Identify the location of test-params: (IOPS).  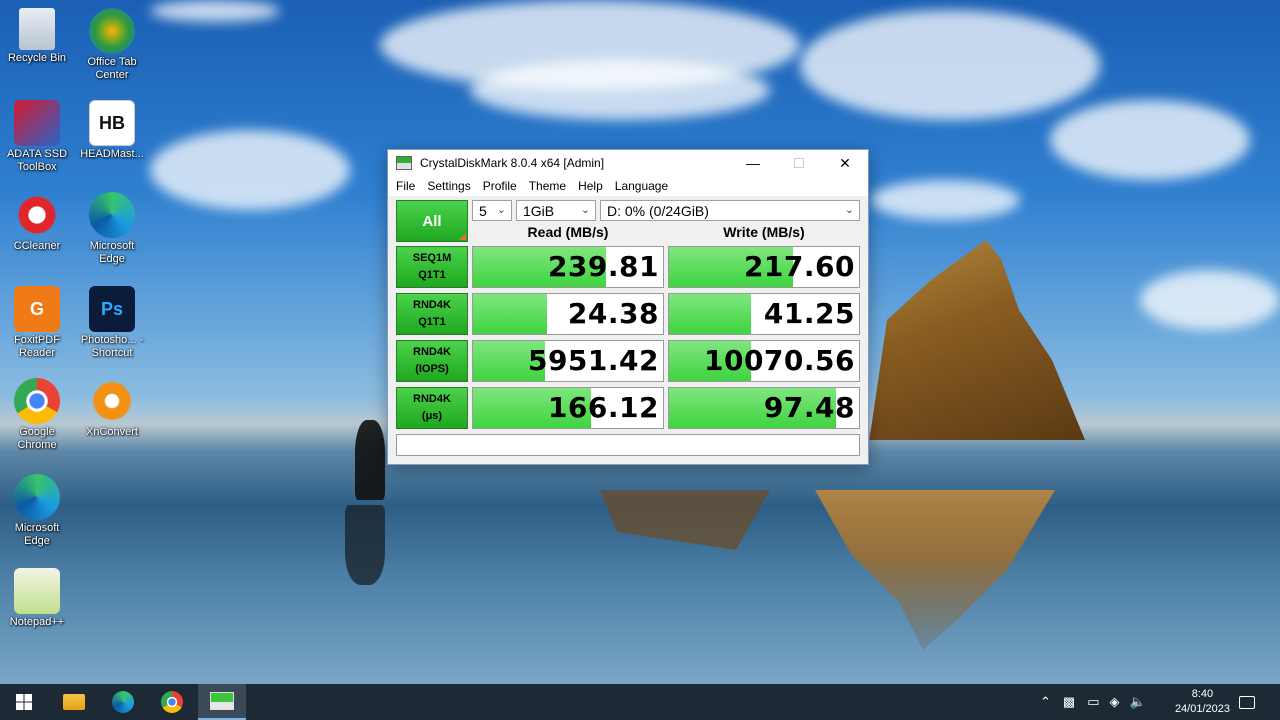
(432, 369).